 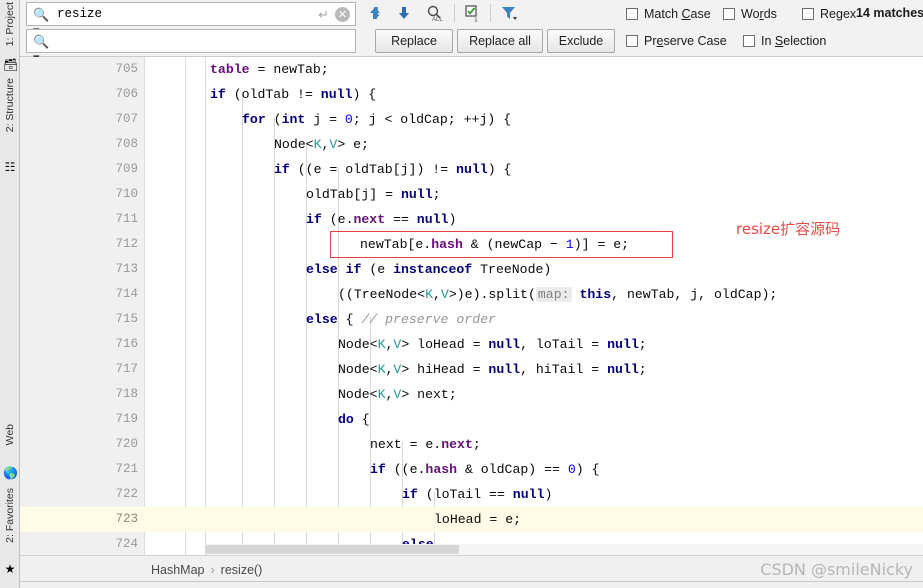 I want to click on code-line-721: 721 if ((e.hash & oldCap) == 0) {, so click(x=471, y=469).